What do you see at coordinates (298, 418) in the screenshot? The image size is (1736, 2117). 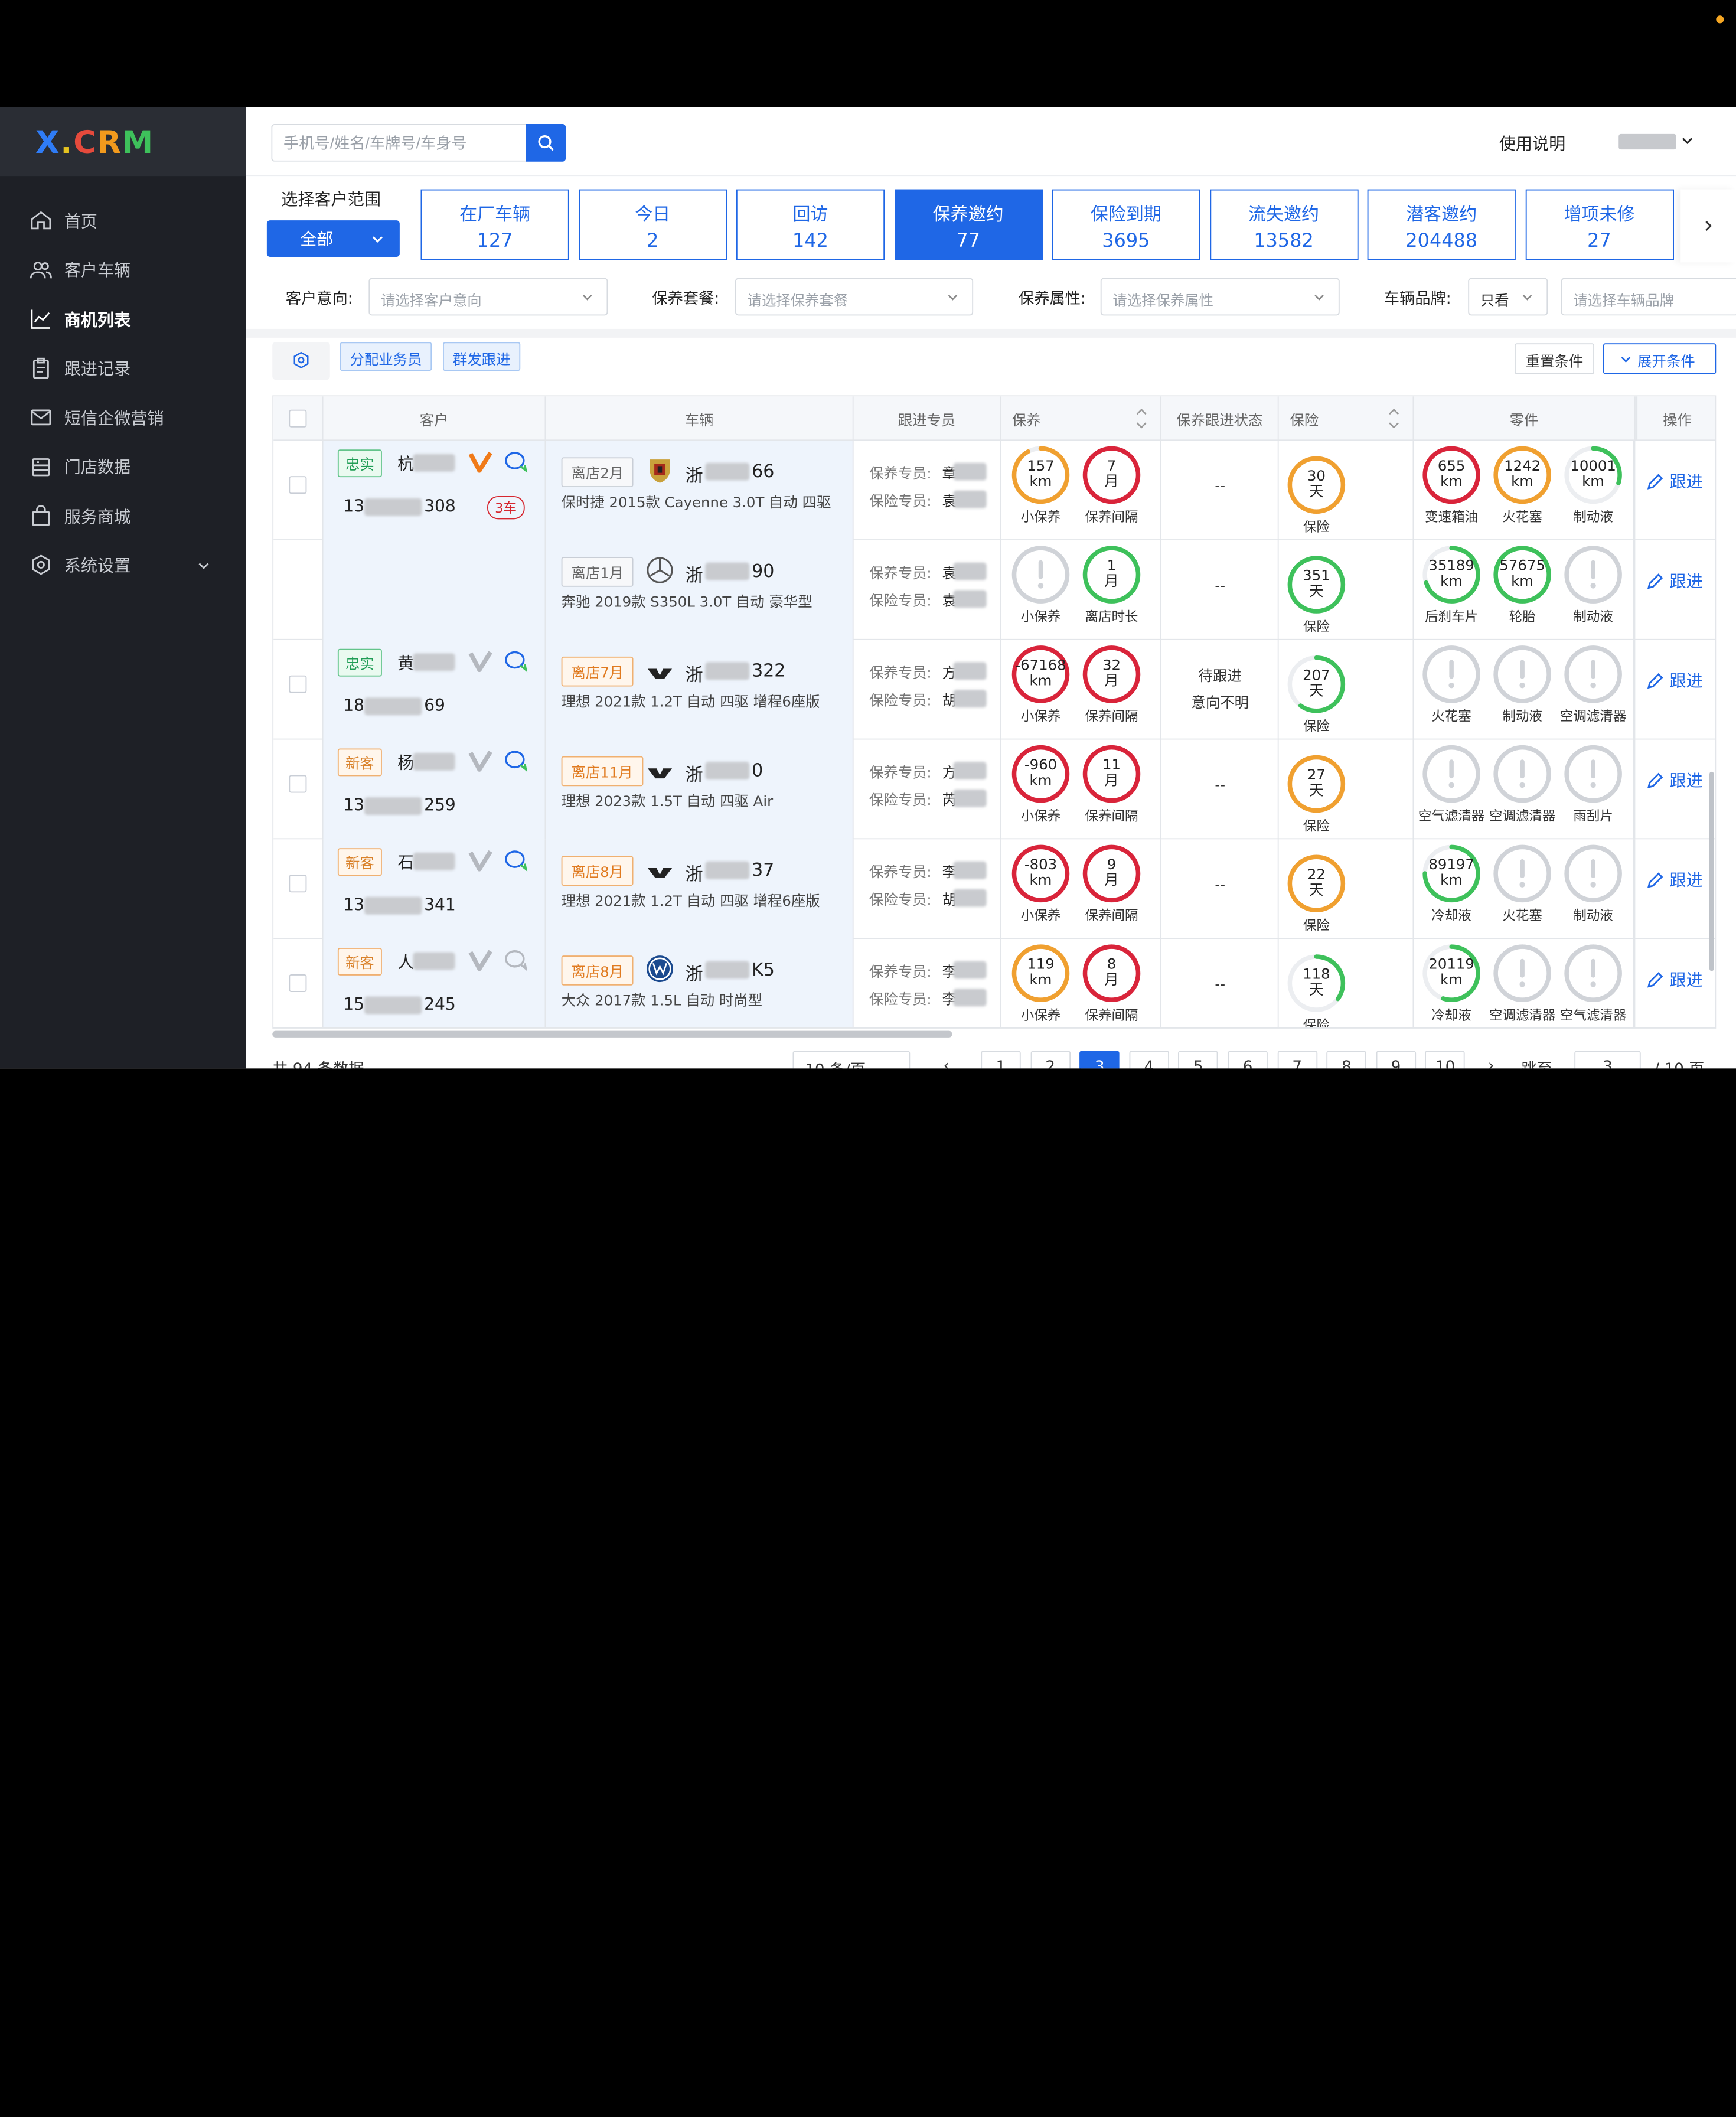 I see `select-all-checkbox` at bounding box center [298, 418].